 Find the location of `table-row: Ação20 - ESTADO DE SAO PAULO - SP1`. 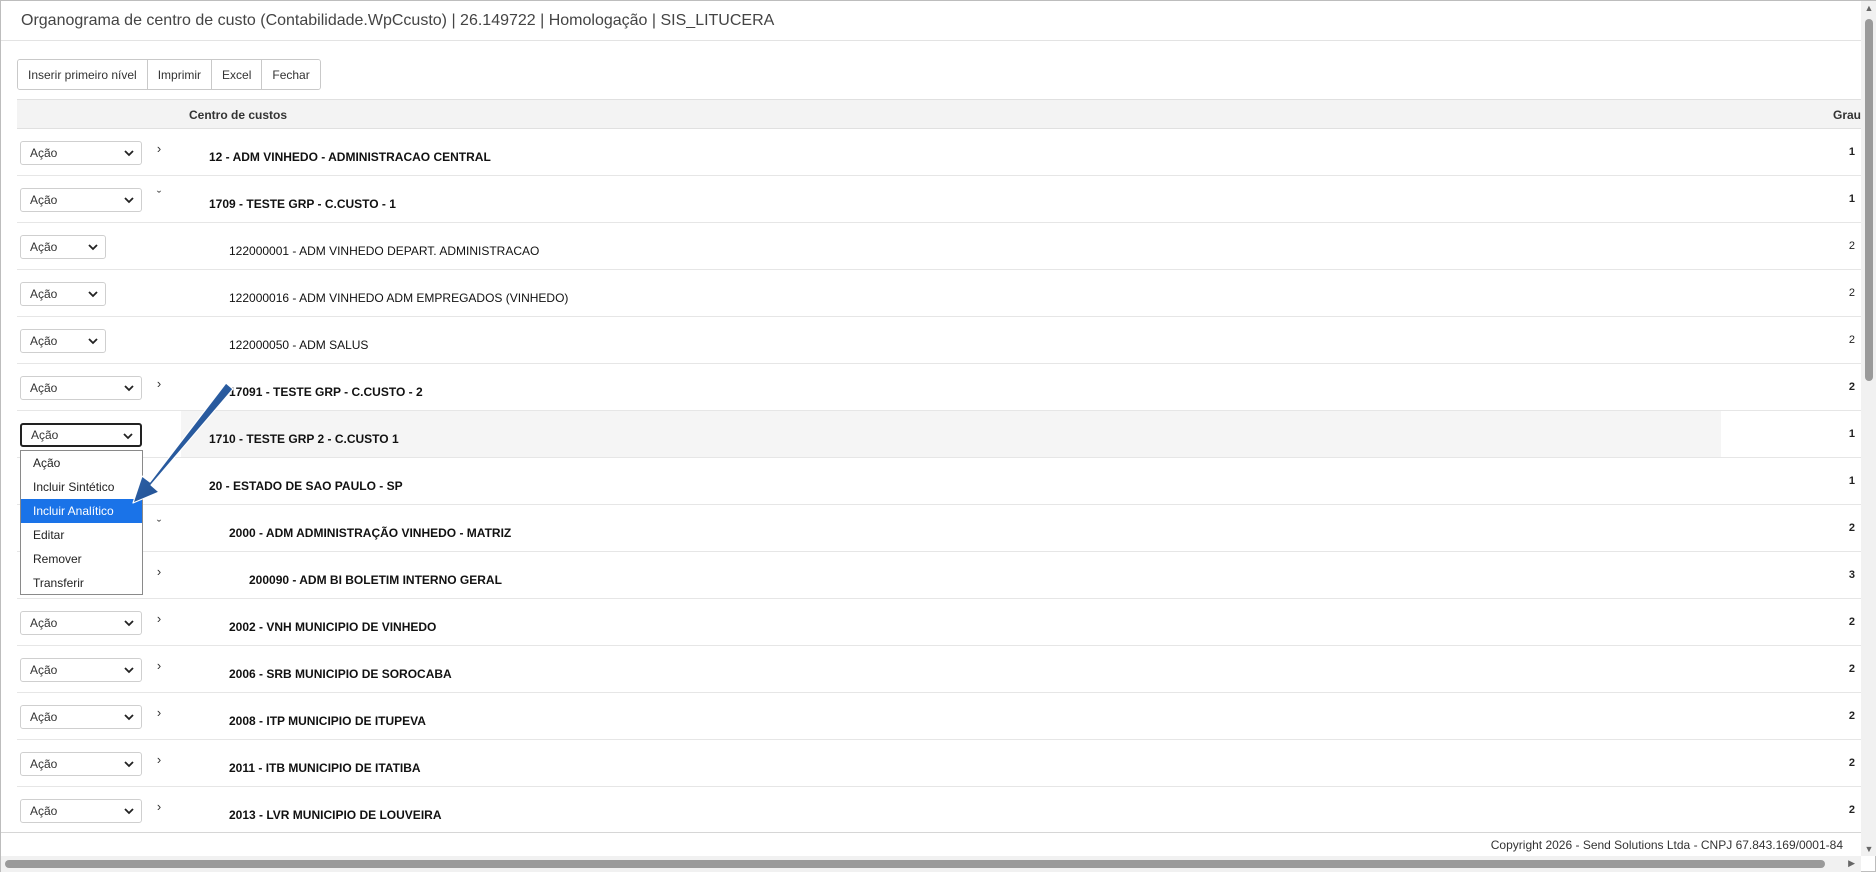

table-row: Ação20 - ESTADO DE SAO PAULO - SP1 is located at coordinates (939, 481).